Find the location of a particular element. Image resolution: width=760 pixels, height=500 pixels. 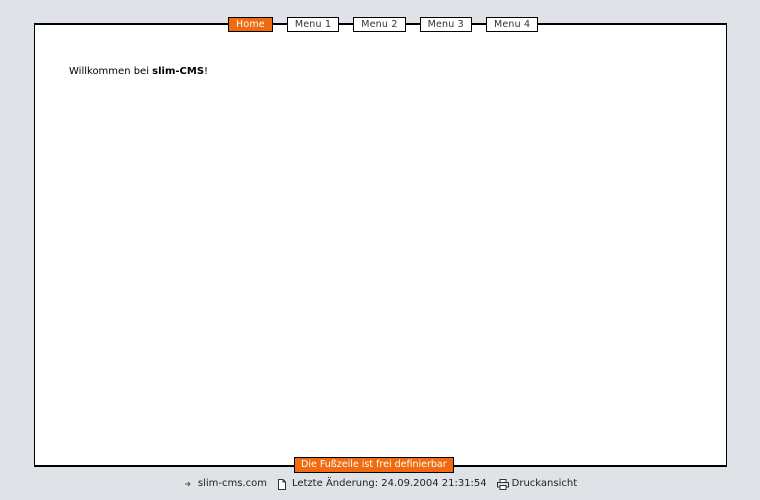

last-change-group: Letzte Änderung: 24.09.2004 21:31:54 is located at coordinates (382, 484).